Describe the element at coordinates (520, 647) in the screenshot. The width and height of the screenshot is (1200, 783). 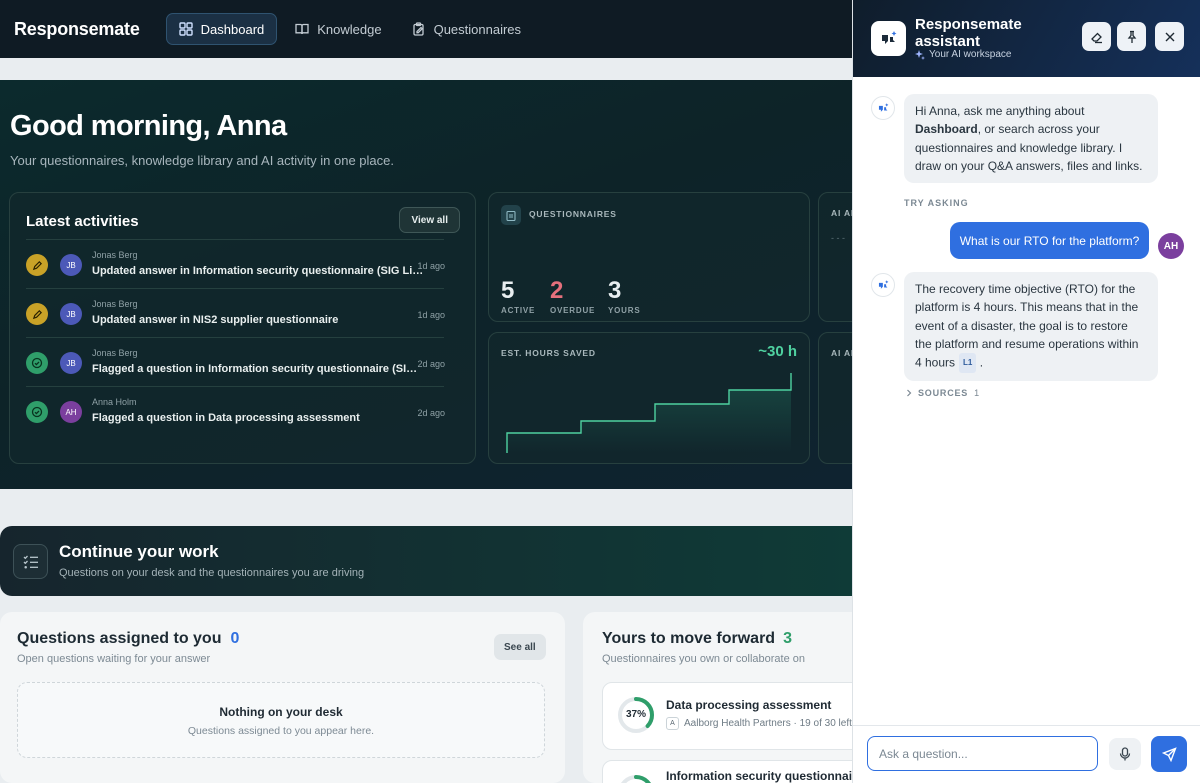
I see `see-all-button: See all` at that location.